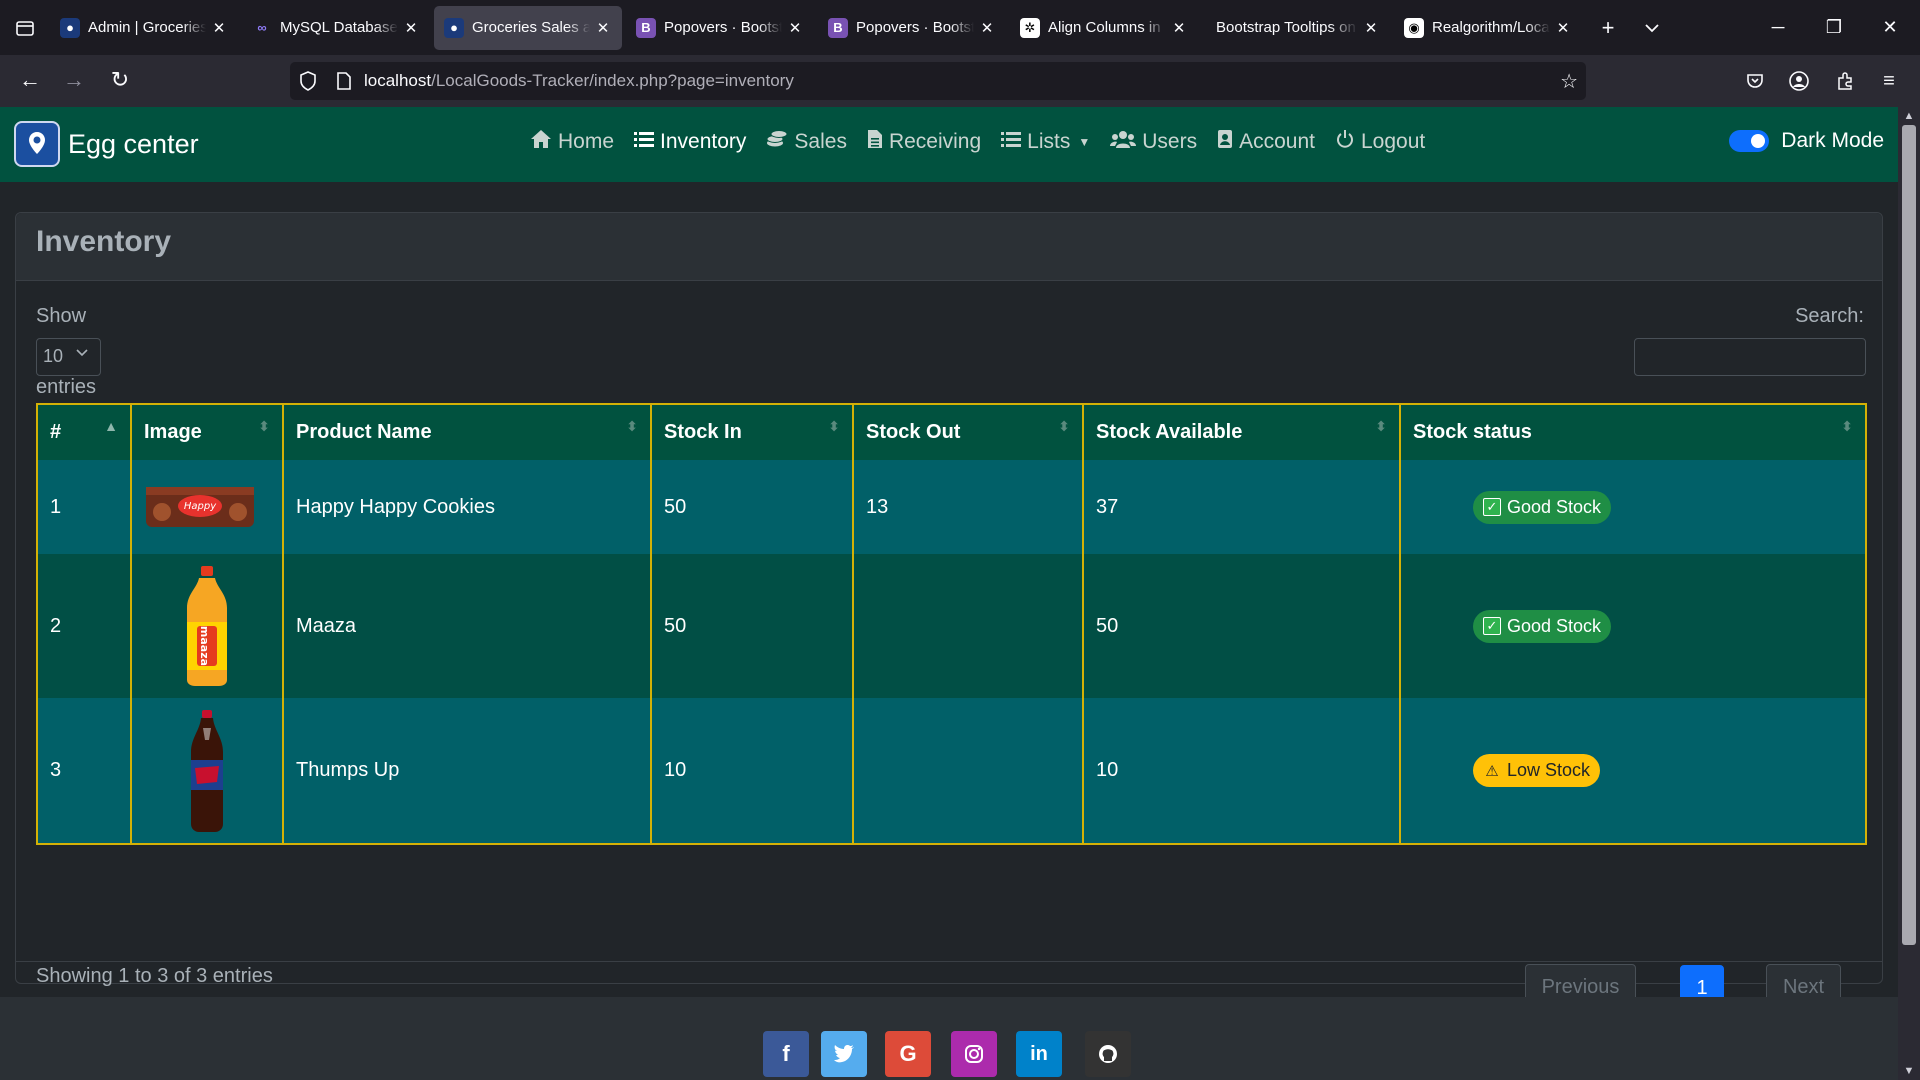 The width and height of the screenshot is (1920, 1080). I want to click on close-window-button: ✕, so click(1890, 27).